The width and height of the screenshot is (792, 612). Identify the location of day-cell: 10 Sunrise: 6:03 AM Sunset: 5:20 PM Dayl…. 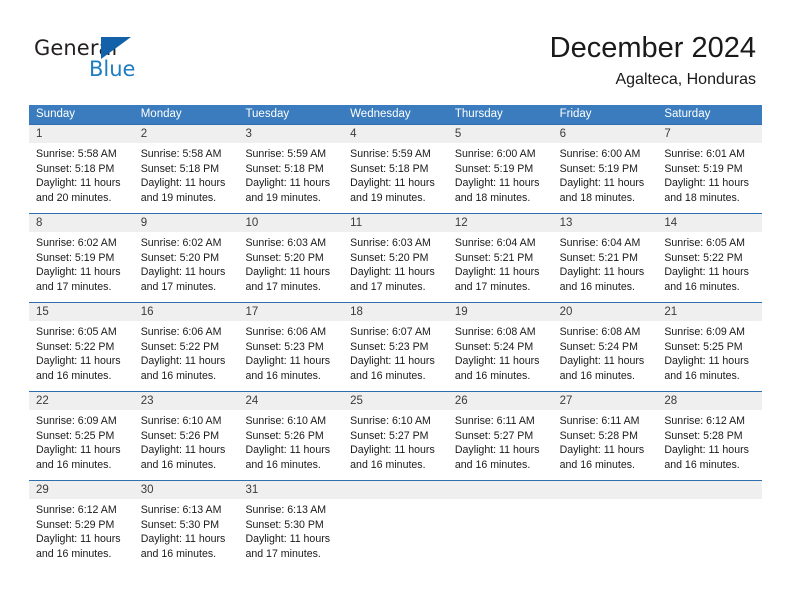
(291, 258).